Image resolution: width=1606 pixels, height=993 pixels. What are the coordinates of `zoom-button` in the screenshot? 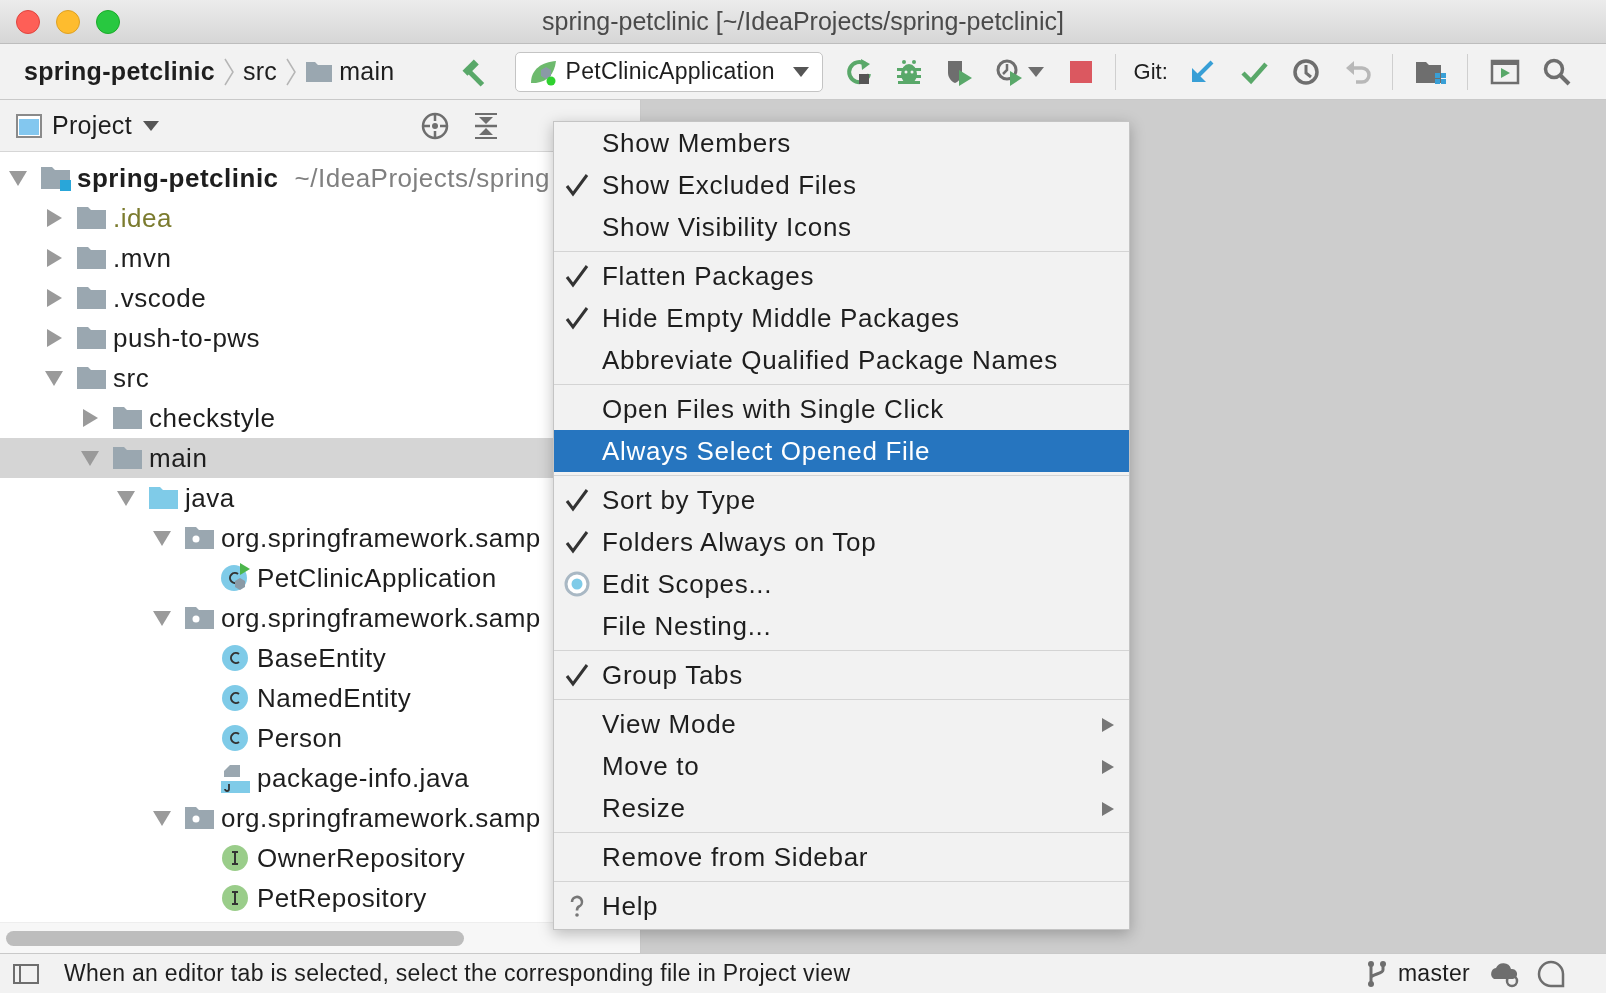 It's located at (108, 21).